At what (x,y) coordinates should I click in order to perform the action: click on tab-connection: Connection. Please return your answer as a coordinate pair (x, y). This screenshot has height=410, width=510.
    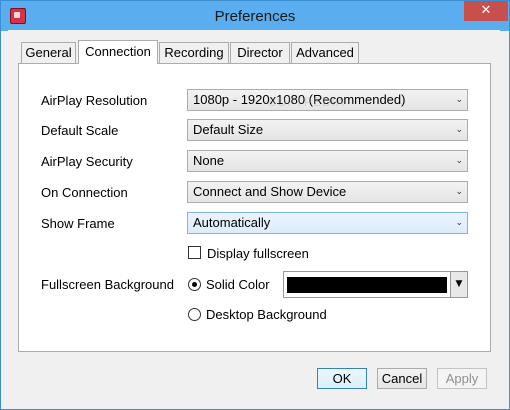
    Looking at the image, I should click on (118, 52).